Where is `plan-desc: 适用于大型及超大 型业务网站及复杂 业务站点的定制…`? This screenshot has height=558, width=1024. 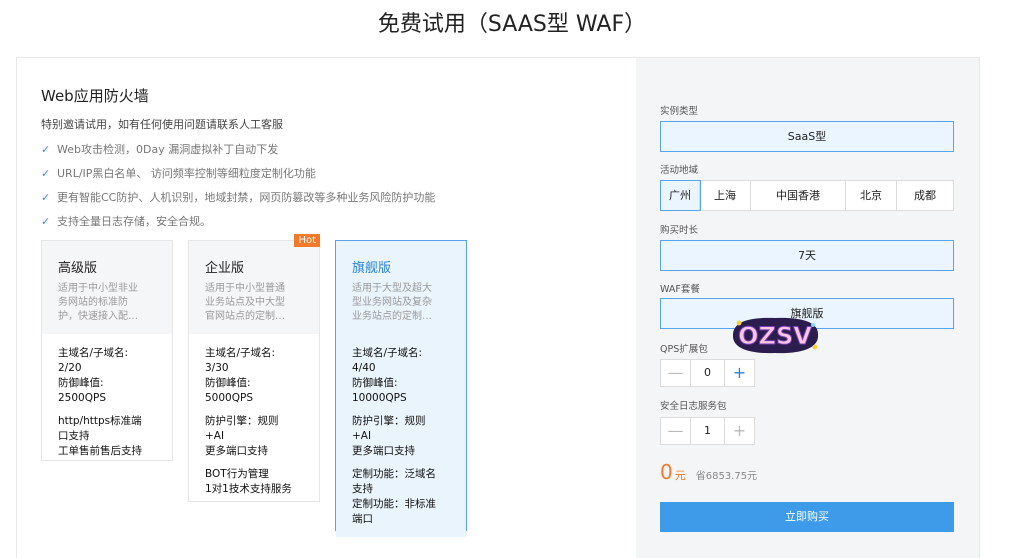
plan-desc: 适用于大型及超大 型业务网站及复杂 业务站点的定制… is located at coordinates (392, 302).